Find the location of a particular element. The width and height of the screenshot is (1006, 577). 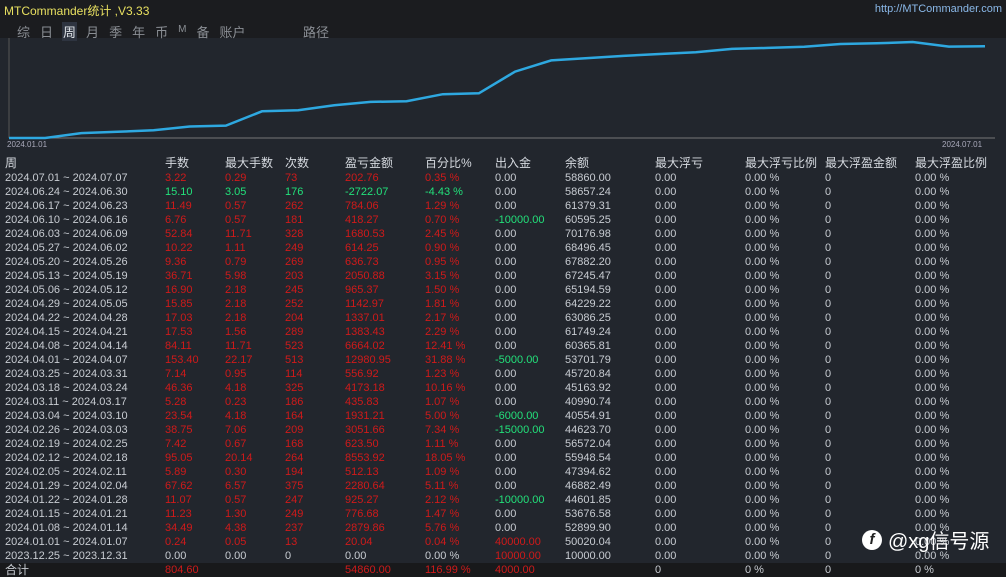

column-header: 手数 is located at coordinates (177, 163).